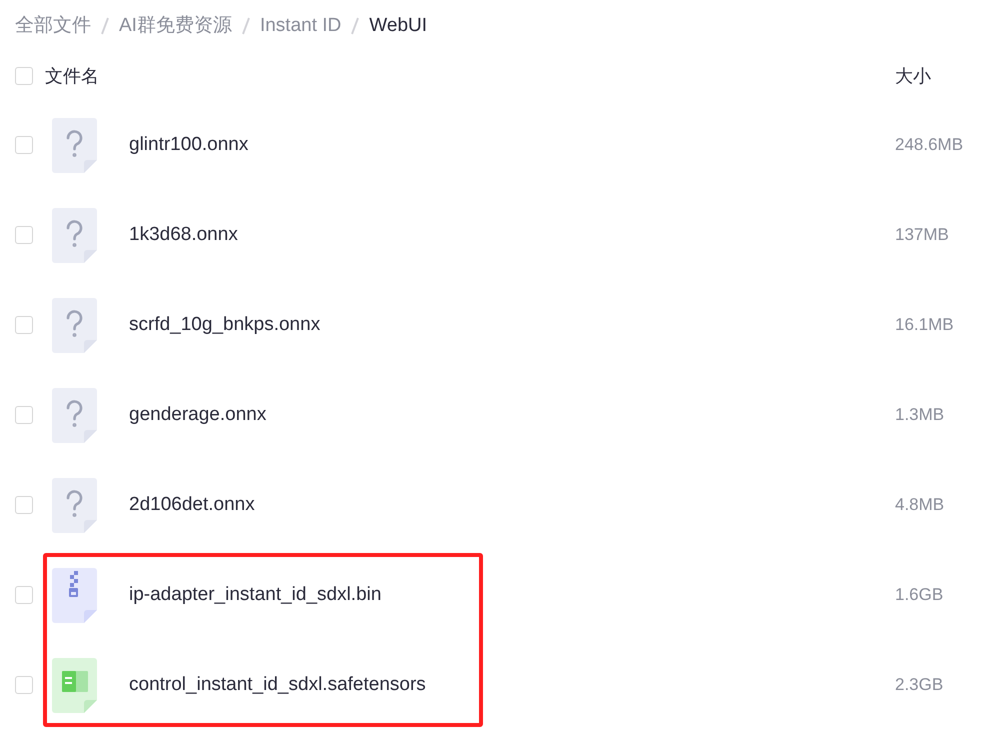 This screenshot has width=990, height=730. I want to click on file-size: 137MB, so click(922, 235).